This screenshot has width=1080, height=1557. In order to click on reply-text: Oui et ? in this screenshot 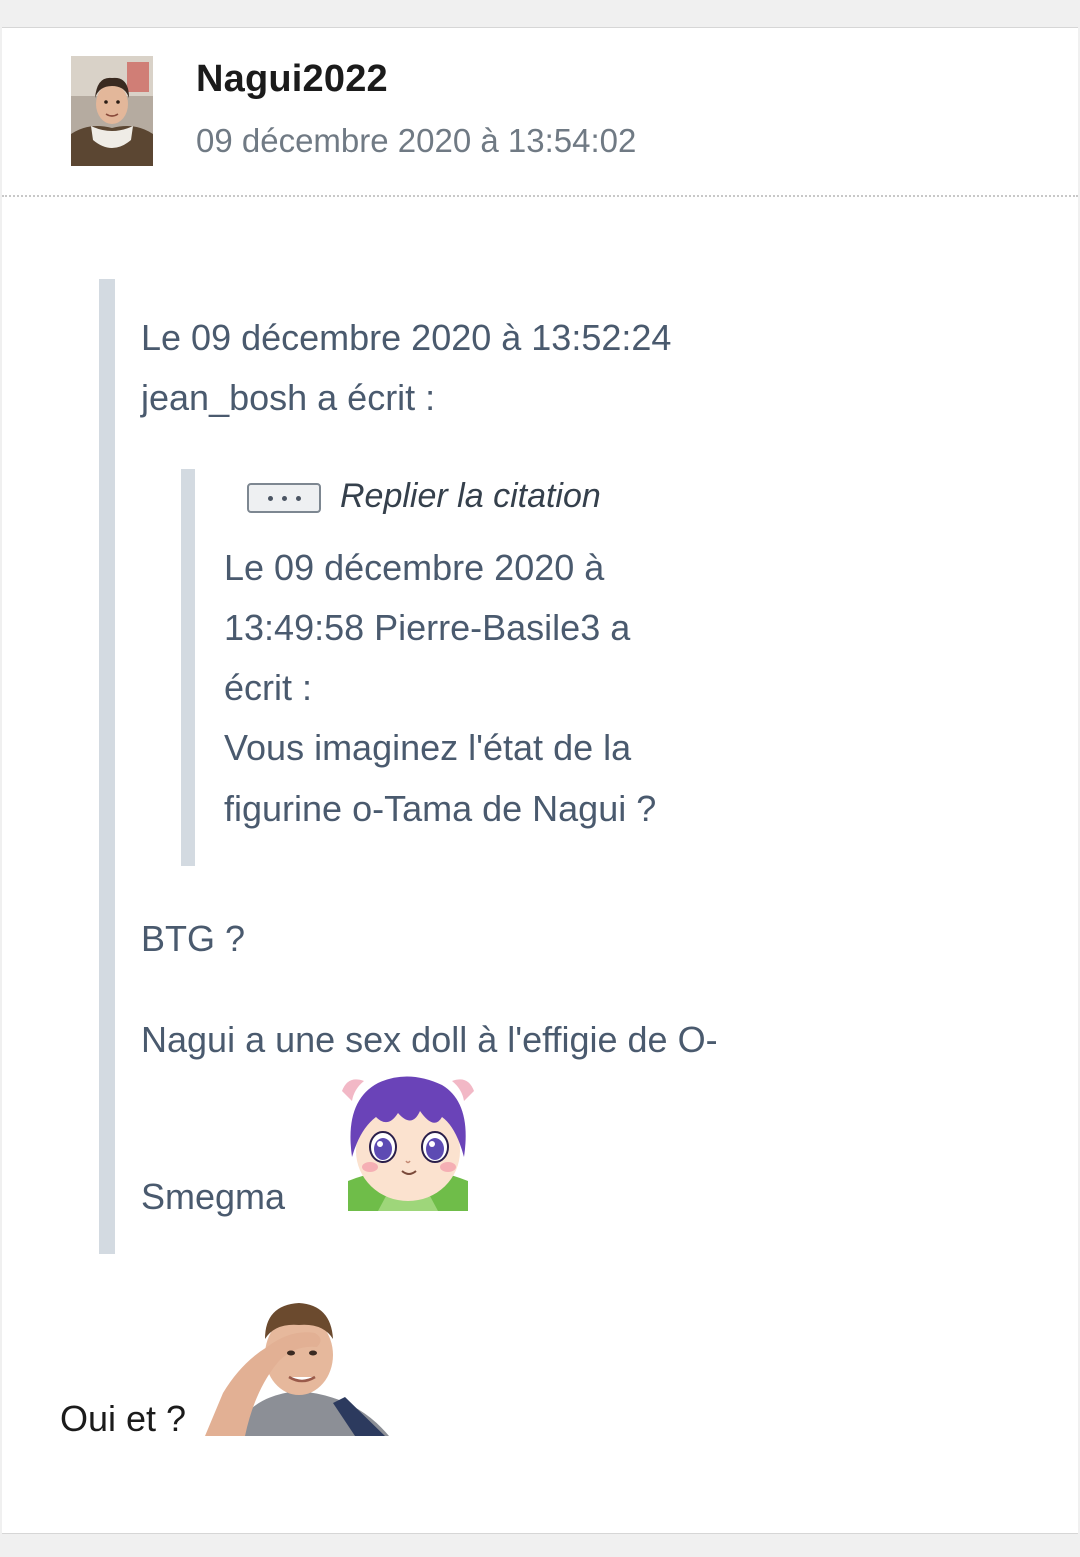, I will do `click(123, 1418)`.